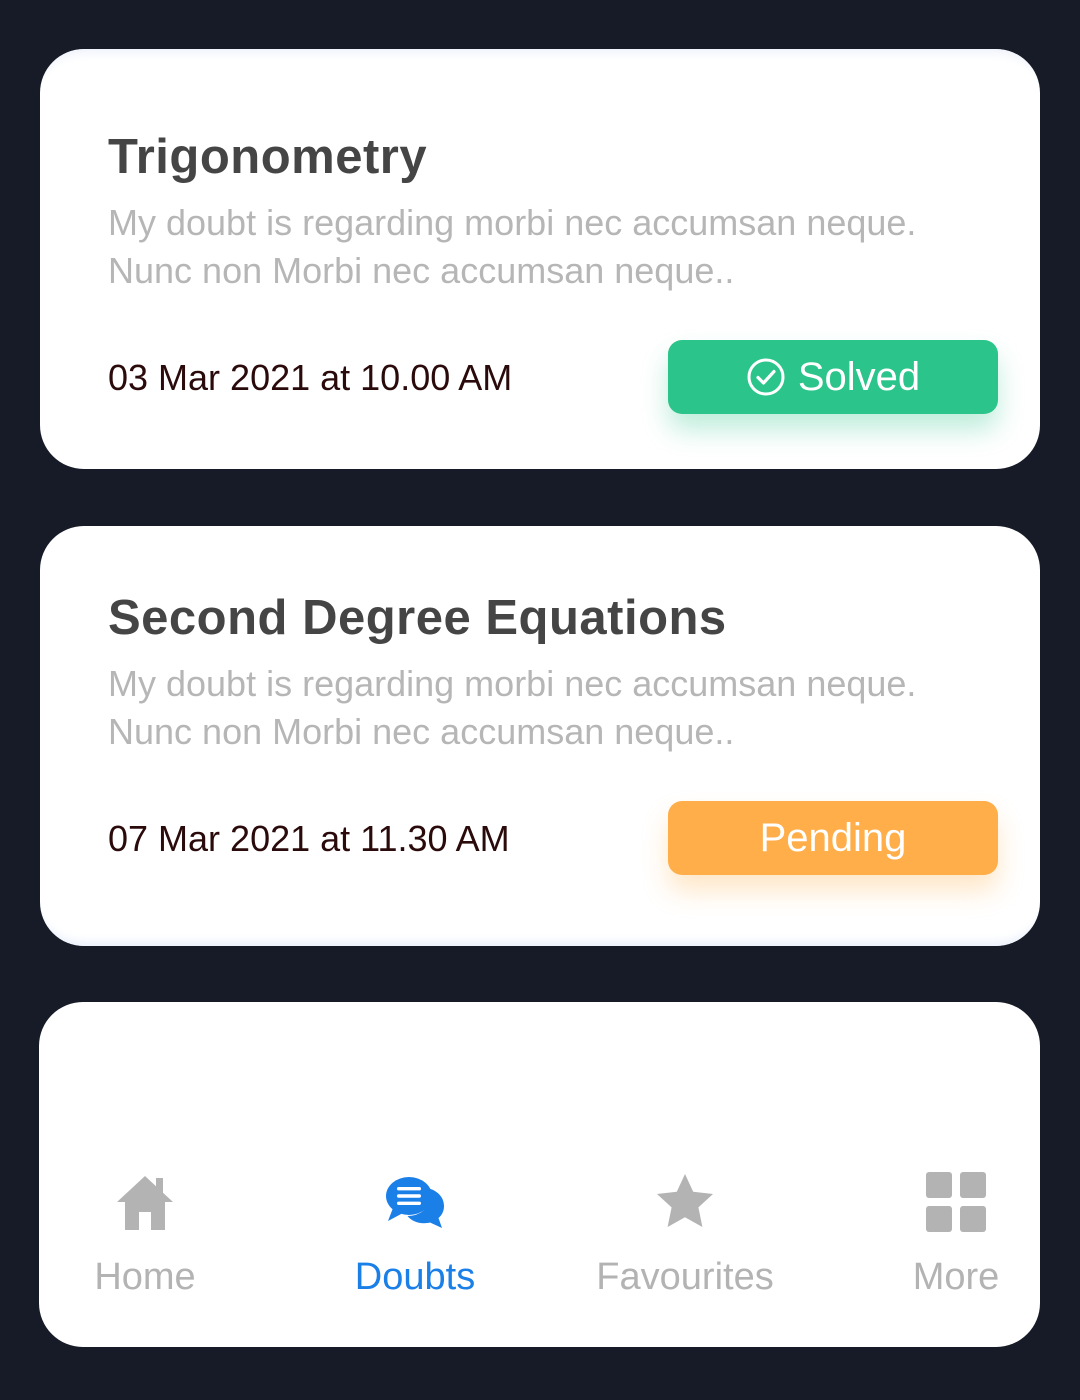 The width and height of the screenshot is (1080, 1400). What do you see at coordinates (415, 1232) in the screenshot?
I see `nav-item-doubts: Doubts` at bounding box center [415, 1232].